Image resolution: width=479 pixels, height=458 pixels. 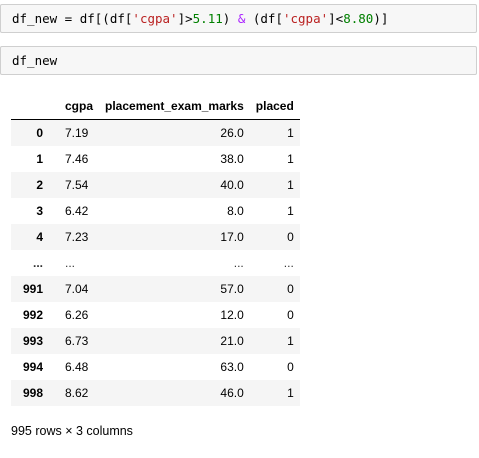 I want to click on table-header-row: cgpa placement_exam_marks placed, so click(x=155, y=106).